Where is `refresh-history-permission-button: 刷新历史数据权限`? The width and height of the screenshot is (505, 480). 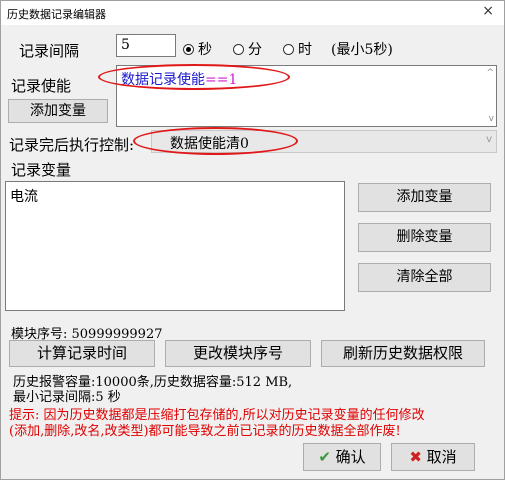
refresh-history-permission-button: 刷新历史数据权限 is located at coordinates (403, 353).